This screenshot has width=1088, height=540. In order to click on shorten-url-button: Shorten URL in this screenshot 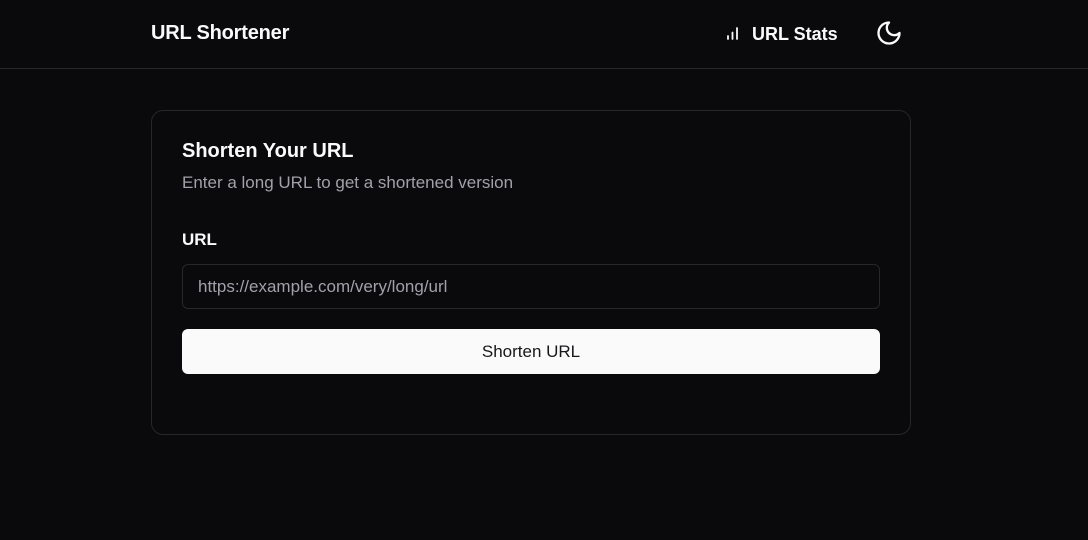, I will do `click(531, 351)`.